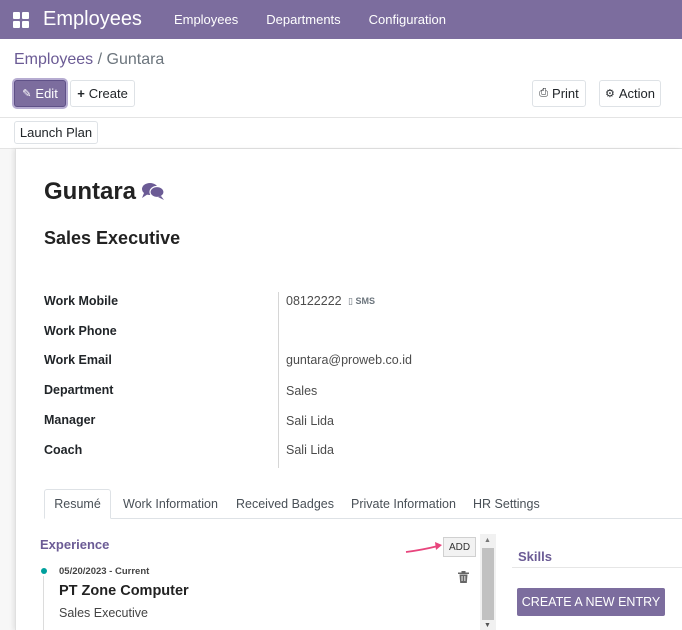 This screenshot has height=630, width=682. I want to click on create-label: Create, so click(108, 93).